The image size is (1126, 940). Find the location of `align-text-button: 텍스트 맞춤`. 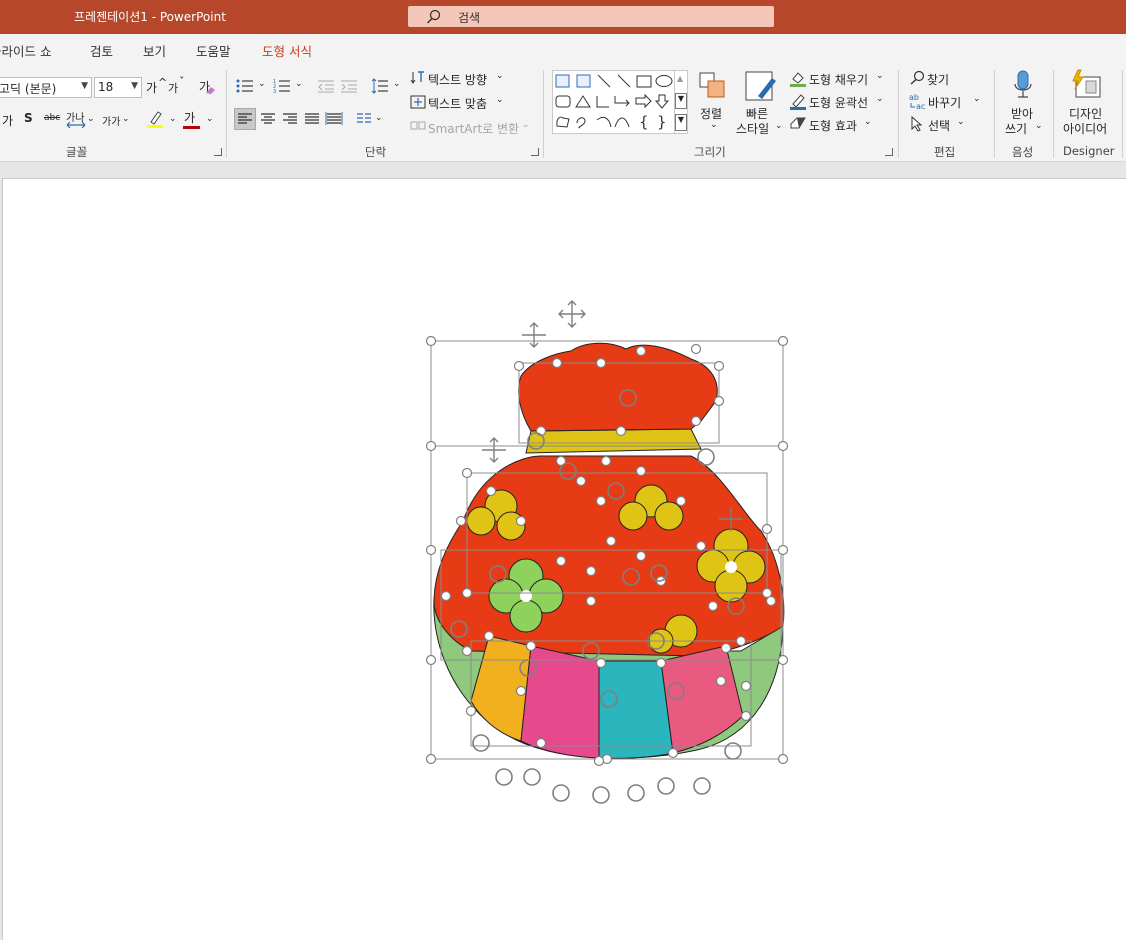

align-text-button: 텍스트 맞춤 is located at coordinates (457, 103).